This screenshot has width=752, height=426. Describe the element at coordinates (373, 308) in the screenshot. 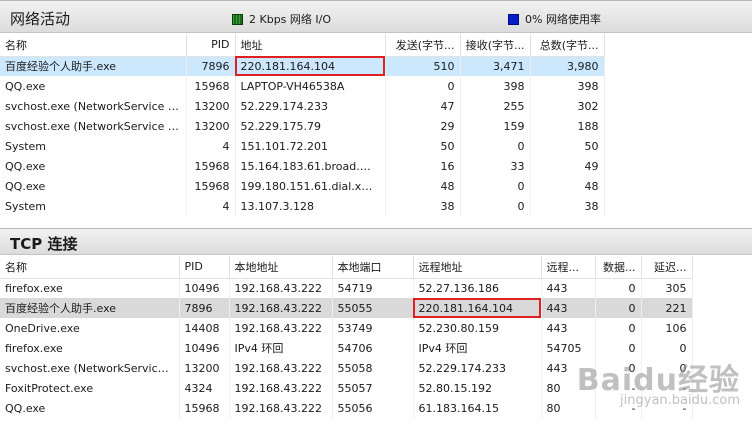

I see `tcp-cell: 55055` at that location.